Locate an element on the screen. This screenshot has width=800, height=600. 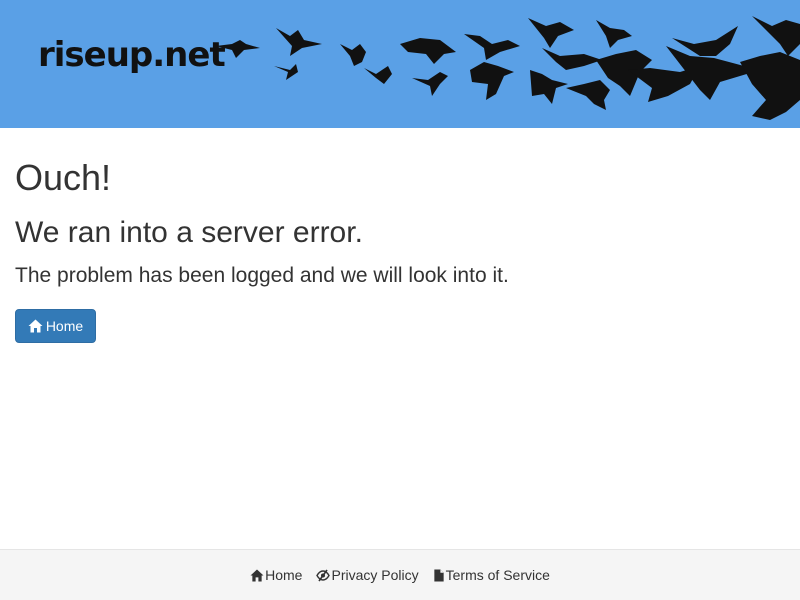
home-button-label: Home is located at coordinates (64, 326).